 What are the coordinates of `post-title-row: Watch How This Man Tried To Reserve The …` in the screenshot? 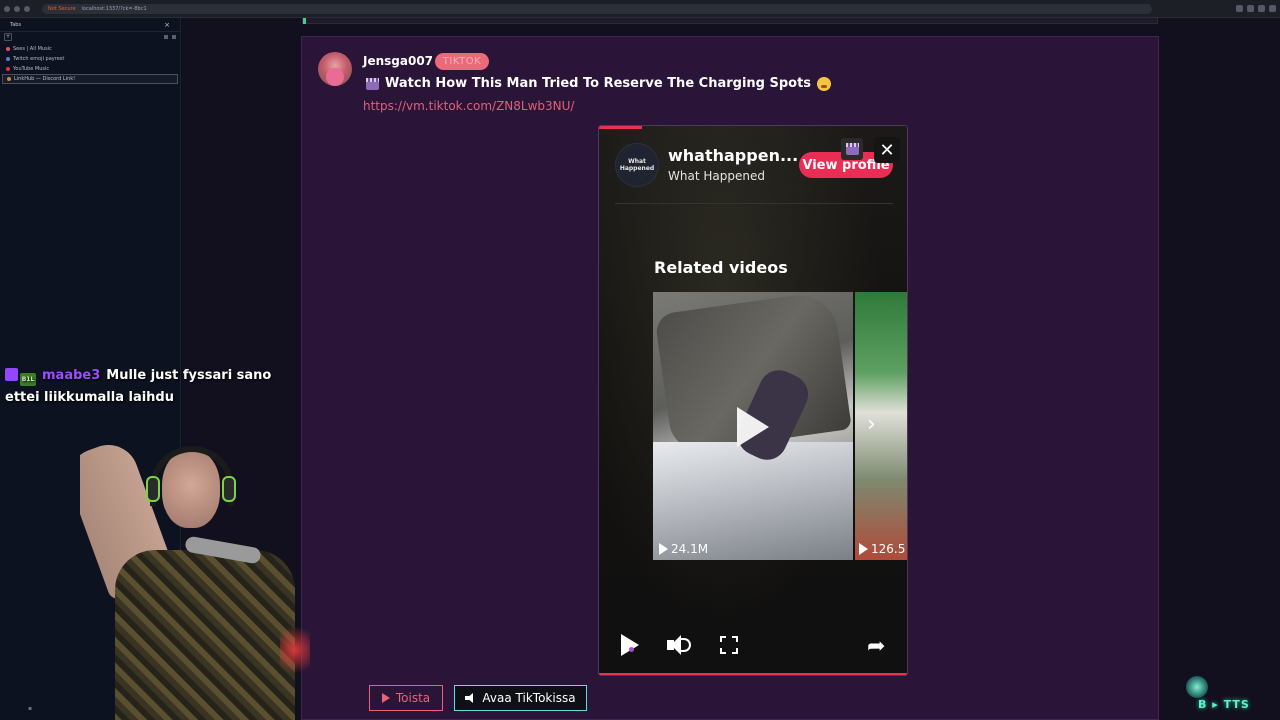 It's located at (599, 83).